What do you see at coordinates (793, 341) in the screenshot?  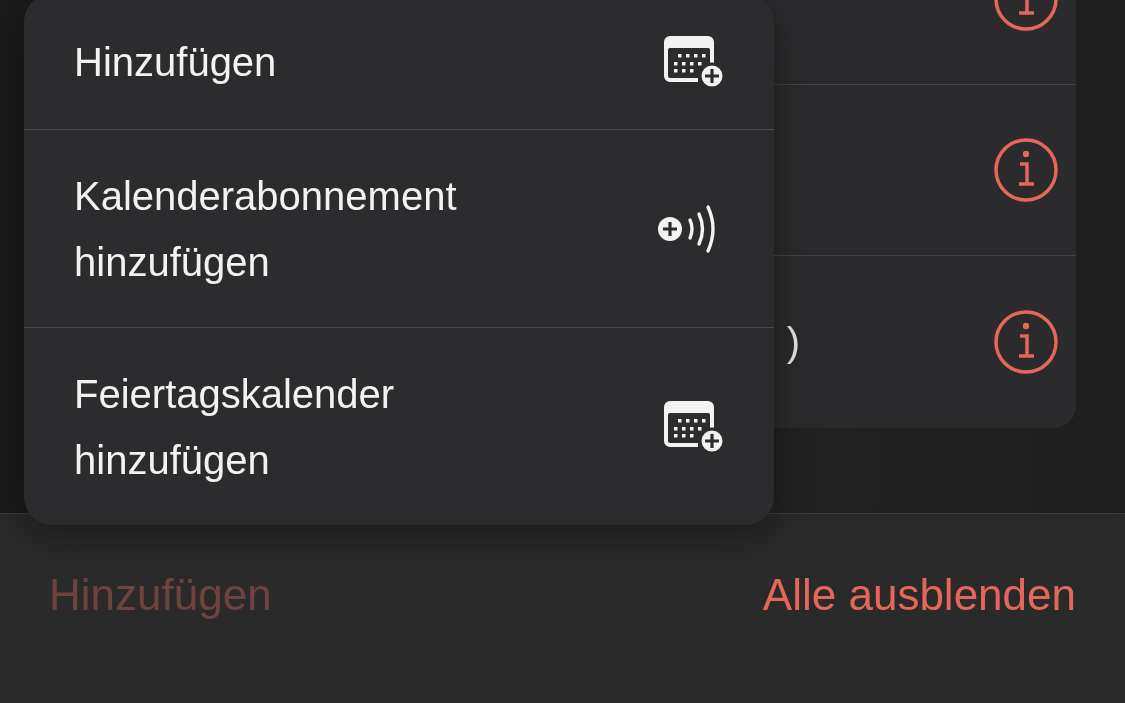 I see `calendar-name: )` at bounding box center [793, 341].